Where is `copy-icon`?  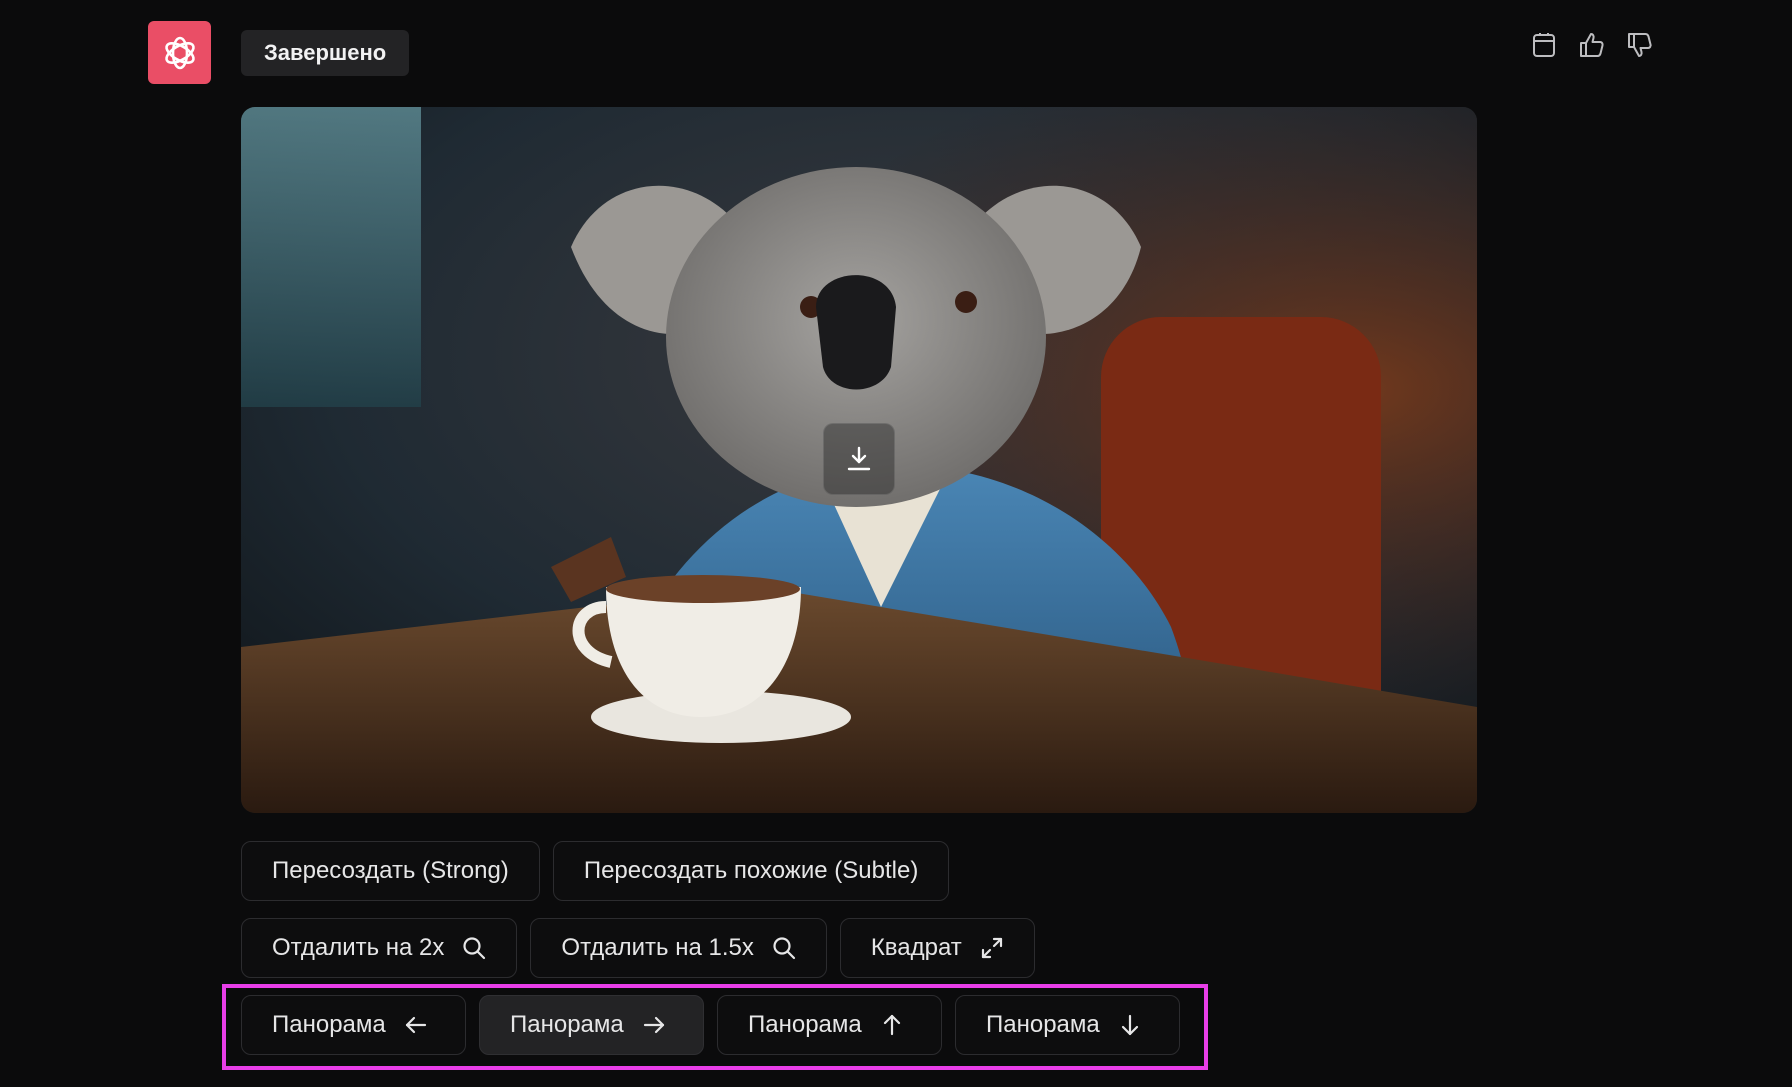
copy-icon is located at coordinates (1544, 45).